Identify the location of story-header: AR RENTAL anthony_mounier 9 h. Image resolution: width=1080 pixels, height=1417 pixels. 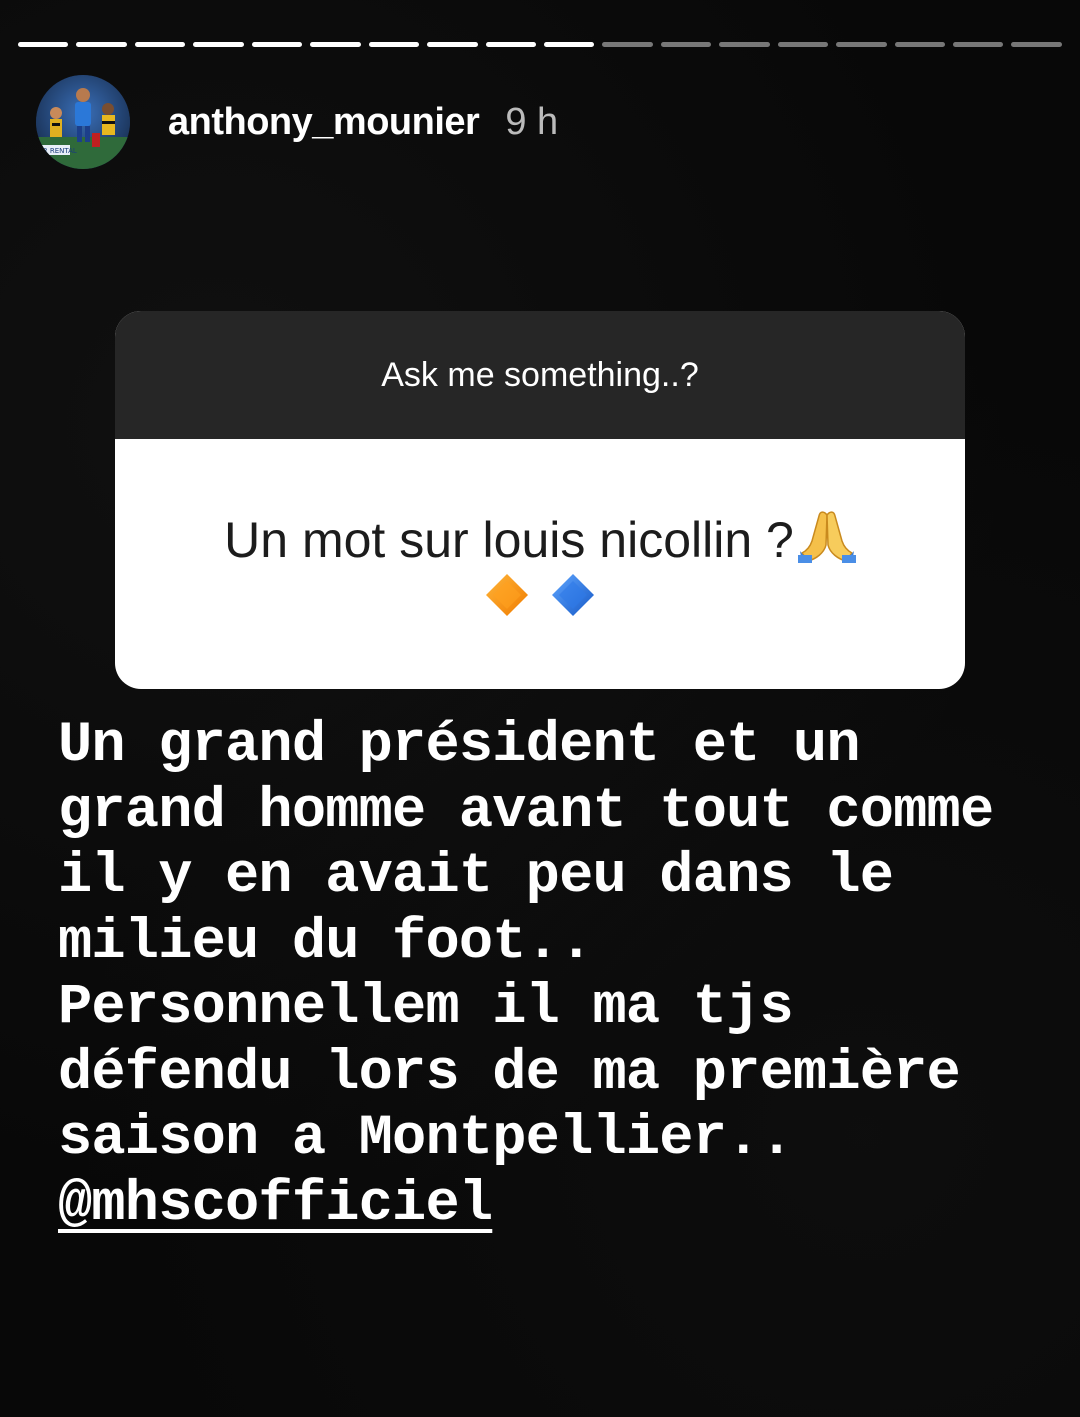
(297, 122).